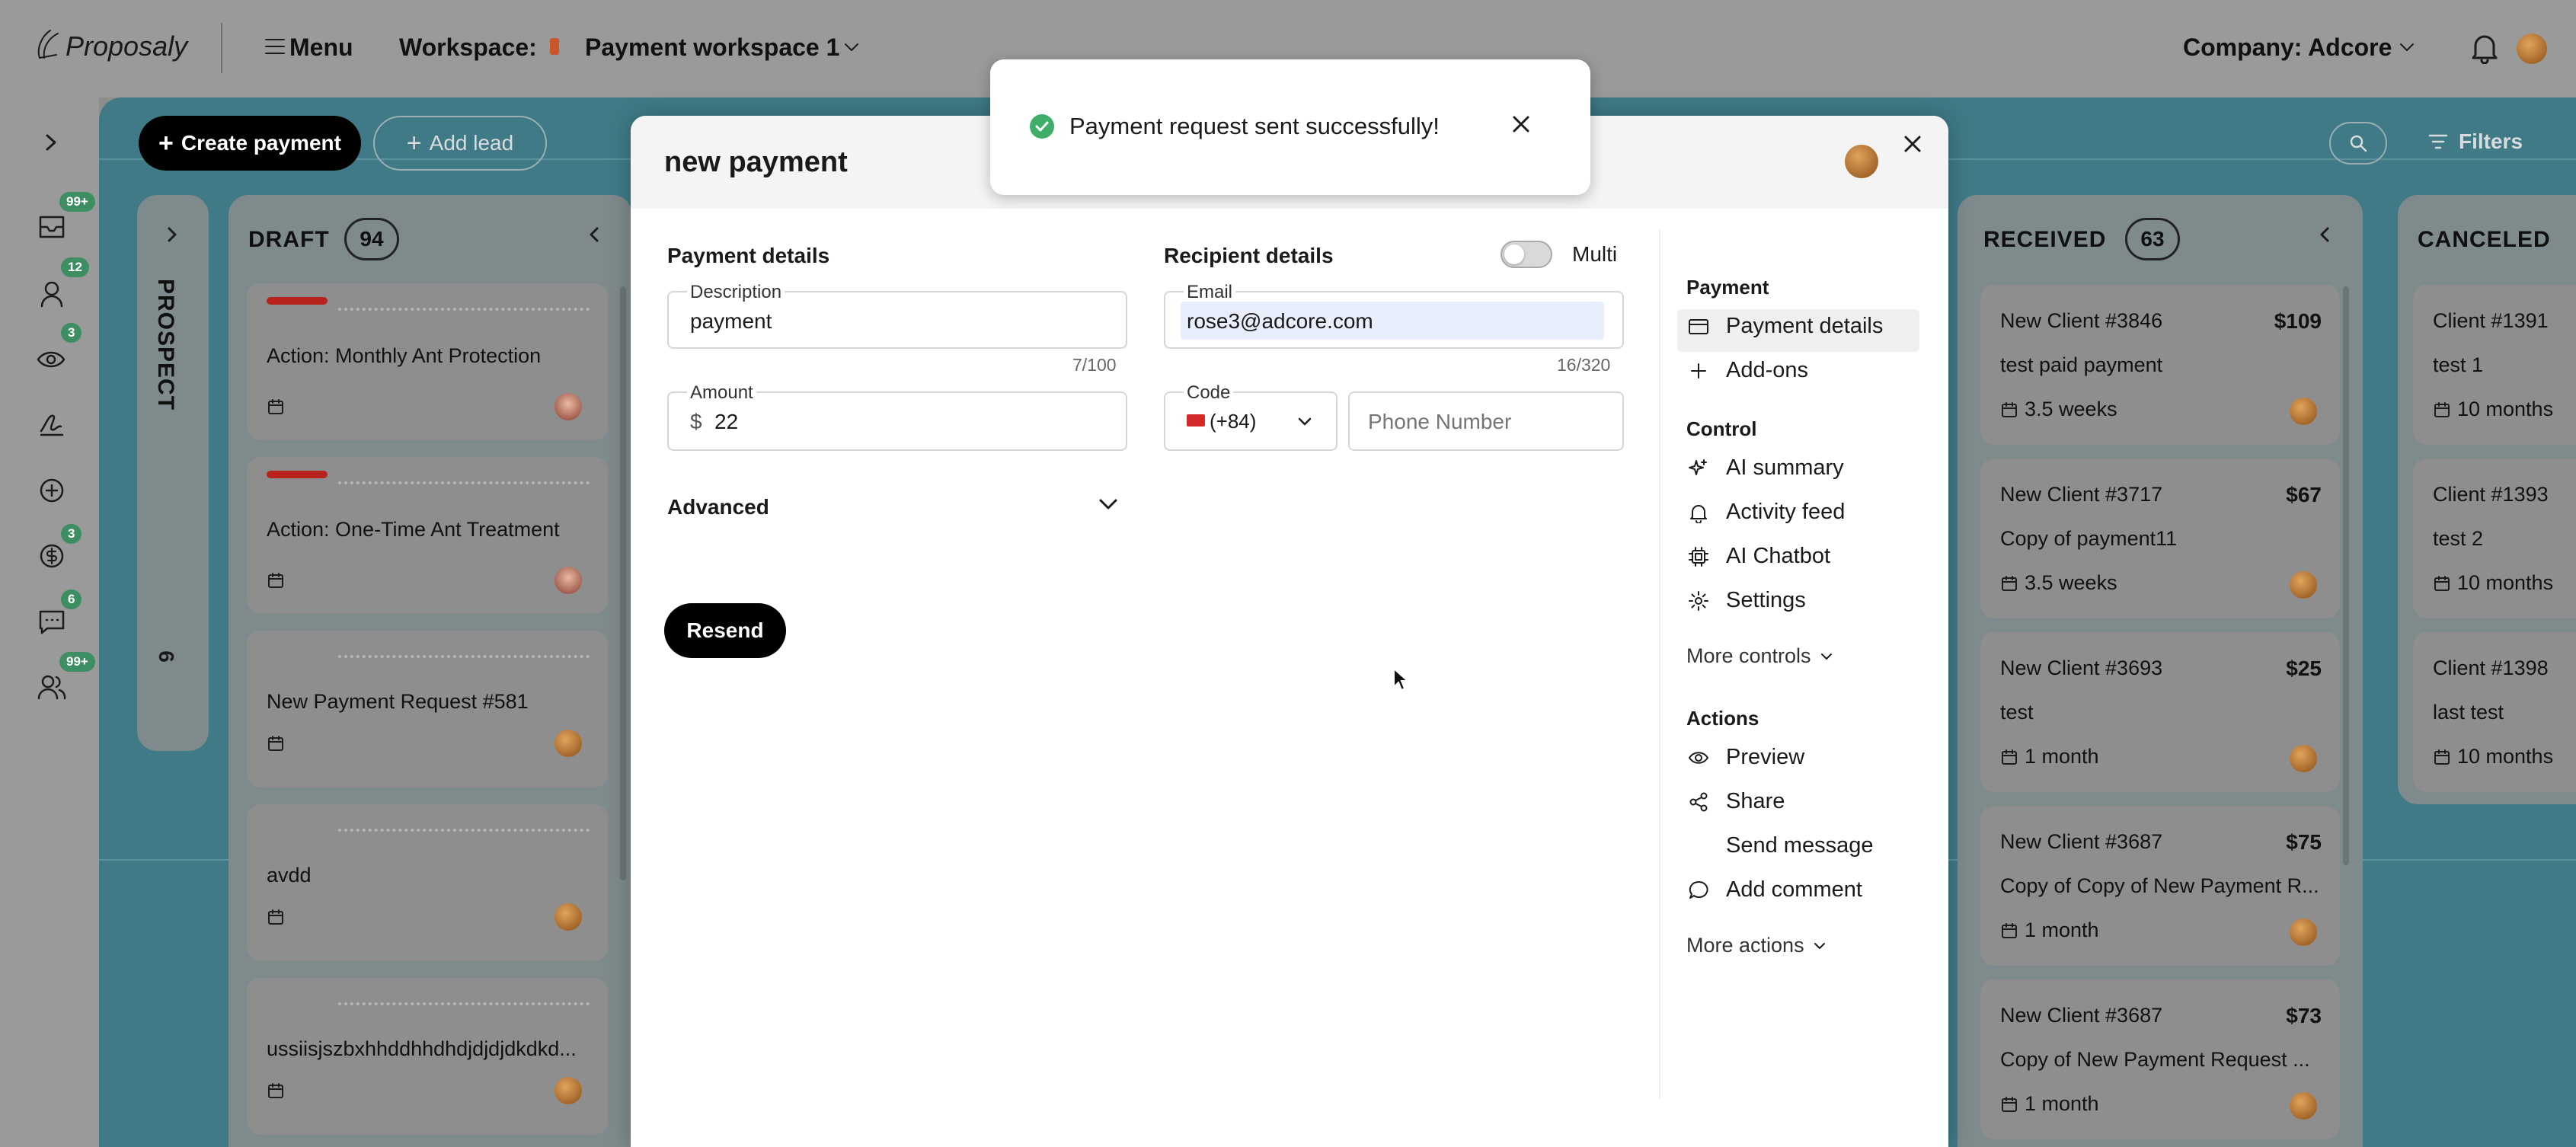 This screenshot has width=2576, height=1147. Describe the element at coordinates (1748, 370) in the screenshot. I see `menu-addons: Add-ons` at that location.